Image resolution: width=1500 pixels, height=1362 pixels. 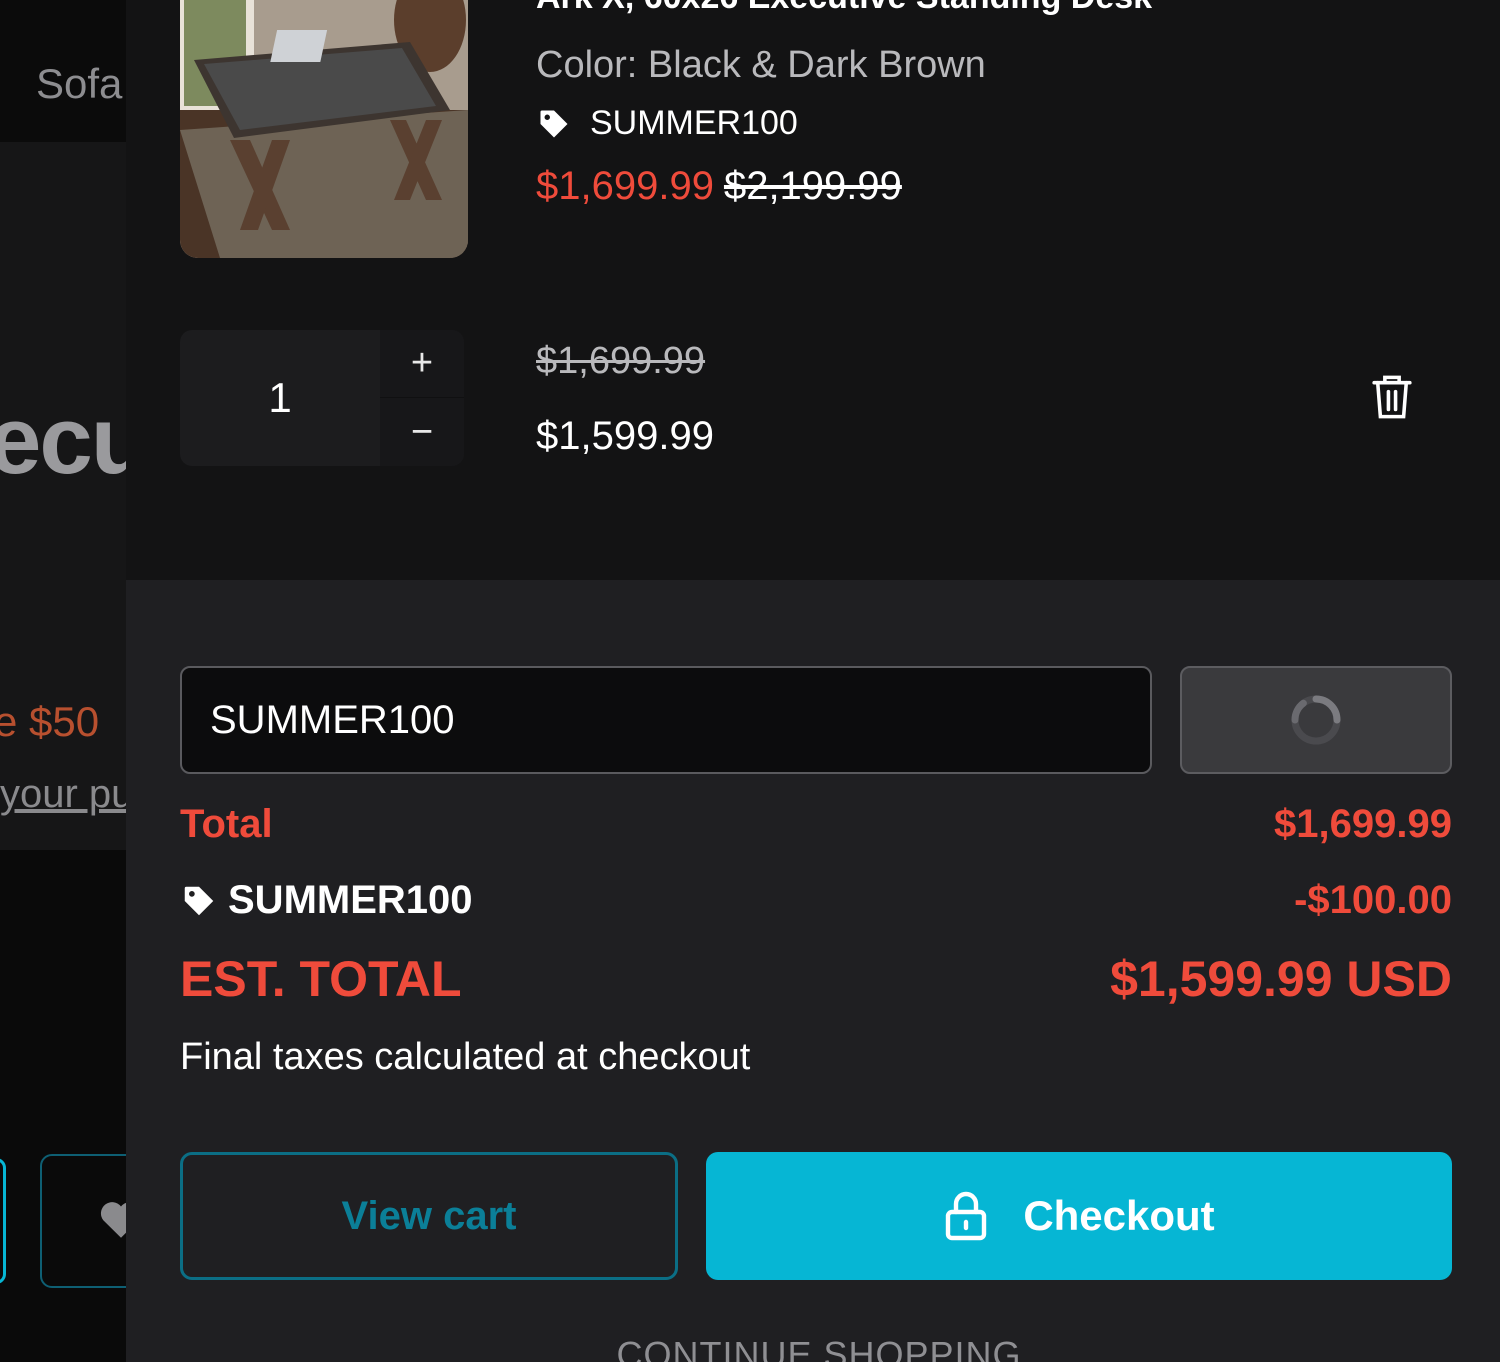 I want to click on tax-note: Final taxes calculated at checkout, so click(x=465, y=1057).